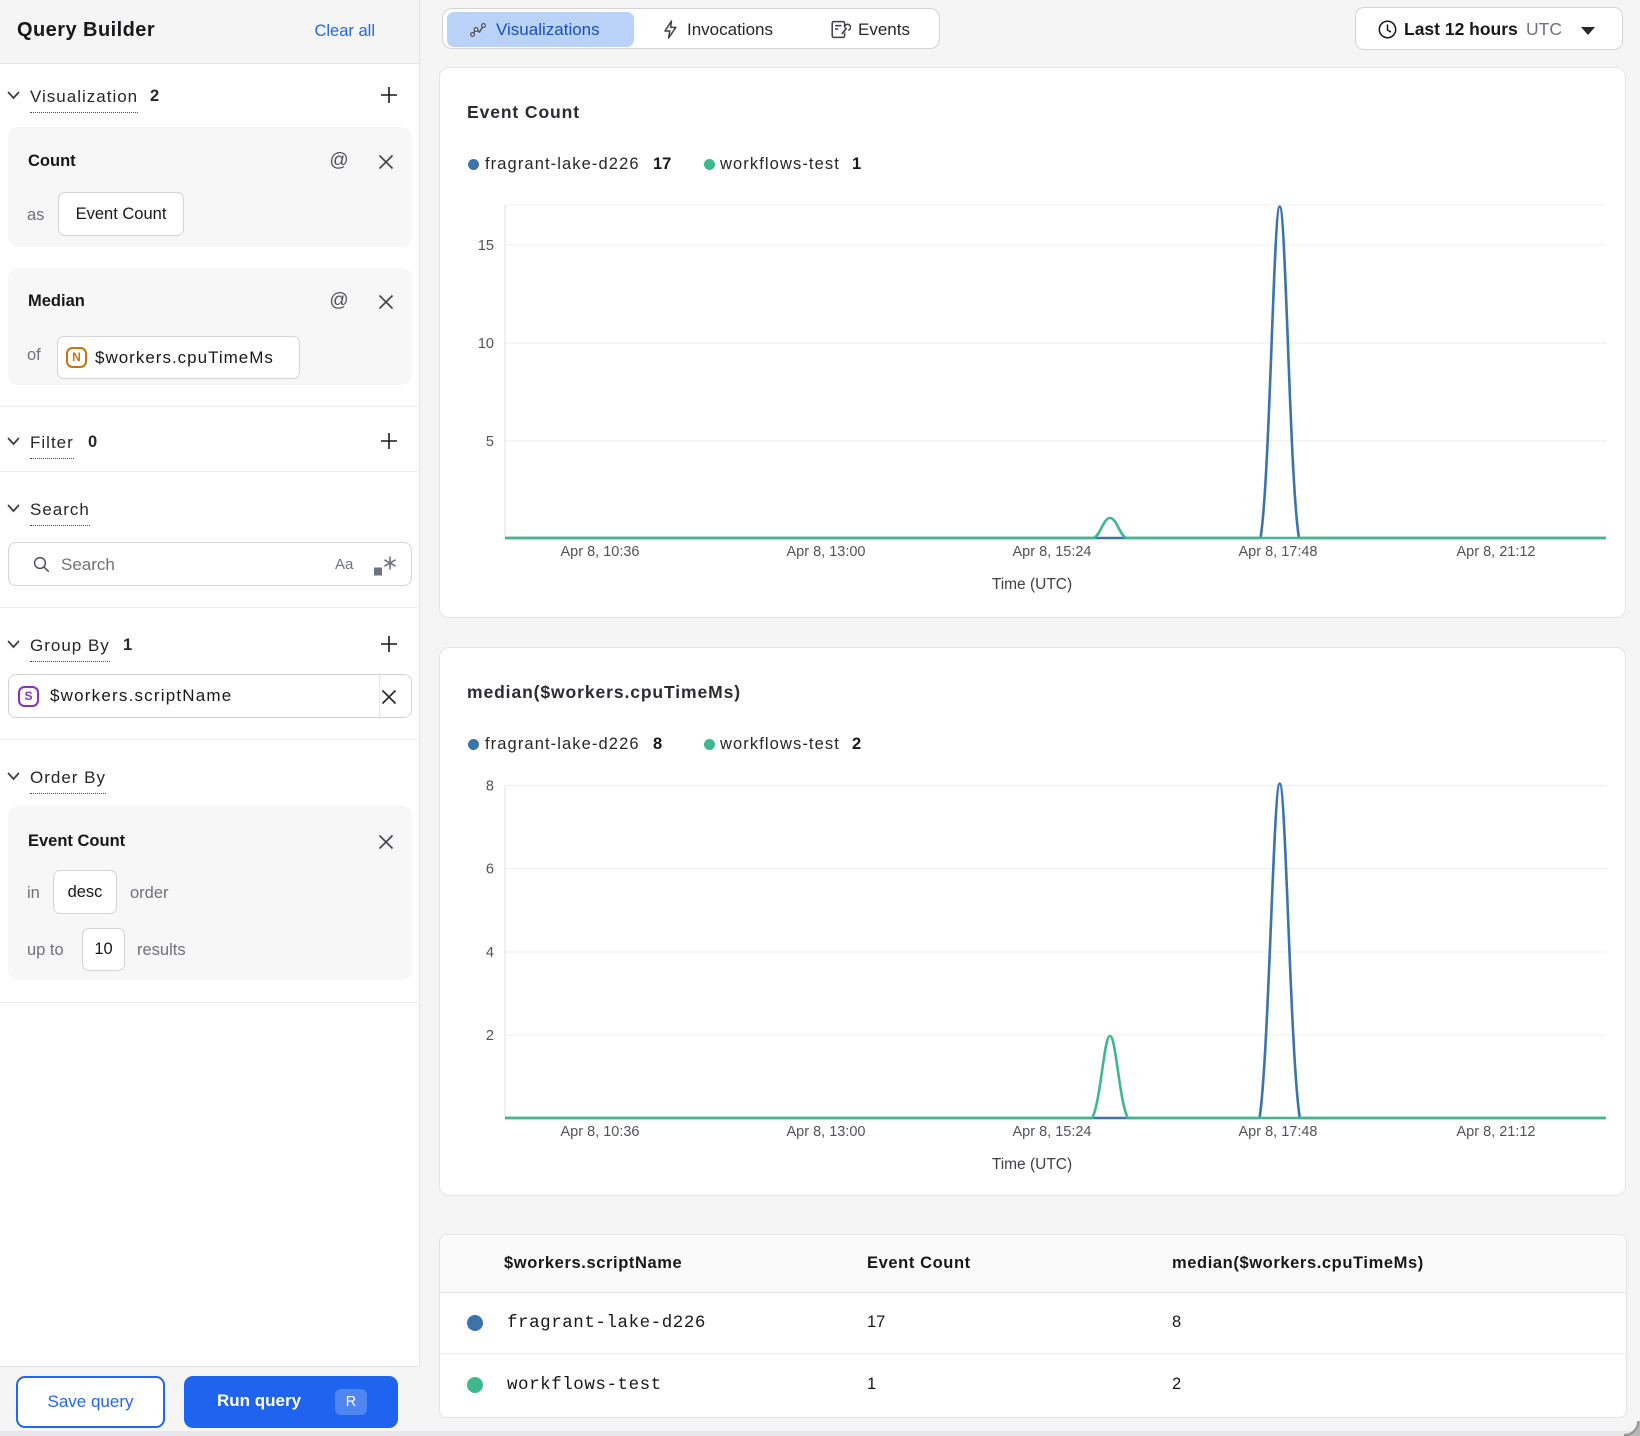  Describe the element at coordinates (490, 1036) in the screenshot. I see `svg-text: 2` at that location.